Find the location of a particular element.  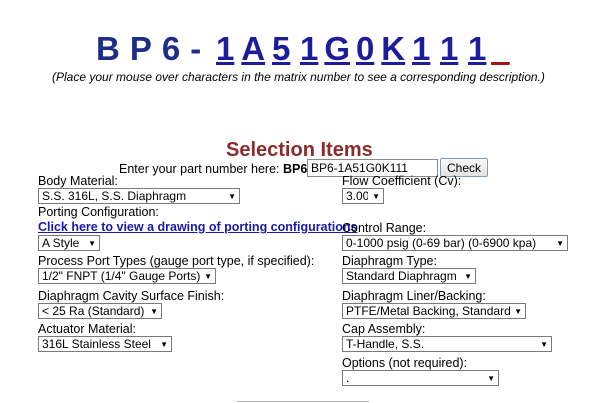

porting-label: Porting Configuration: is located at coordinates (98, 212).